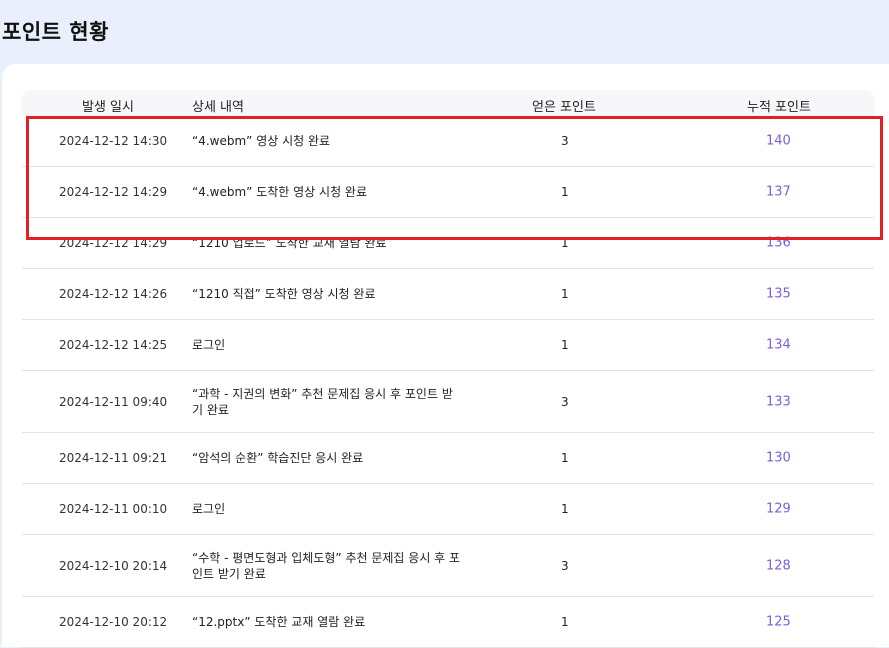 Image resolution: width=889 pixels, height=648 pixels. I want to click on row-description: “1210 업로드” 도착한 교재 열람 완료, so click(289, 243).